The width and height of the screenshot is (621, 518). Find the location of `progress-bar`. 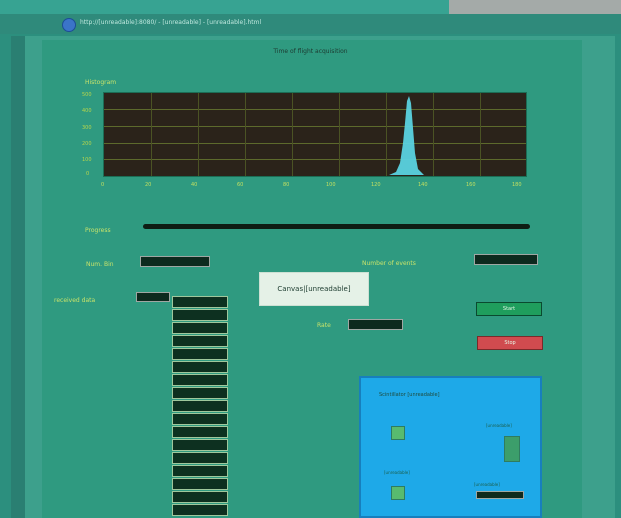

progress-bar is located at coordinates (336, 226).